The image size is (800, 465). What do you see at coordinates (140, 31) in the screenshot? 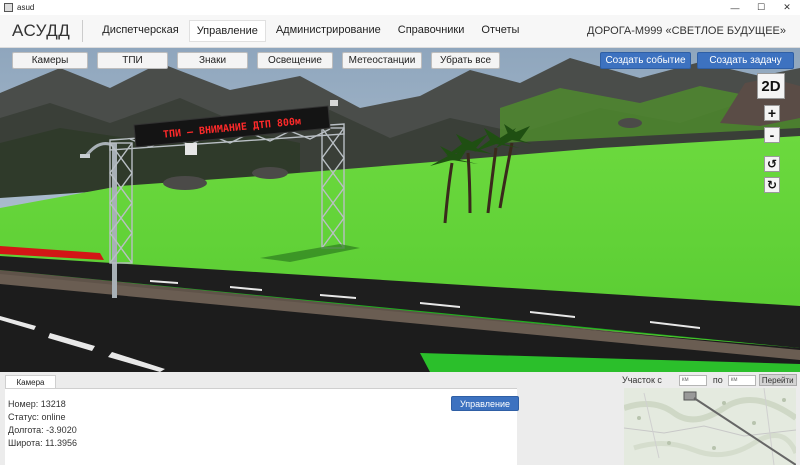
I see `menu-item-dispatch: Диспетчерская` at bounding box center [140, 31].